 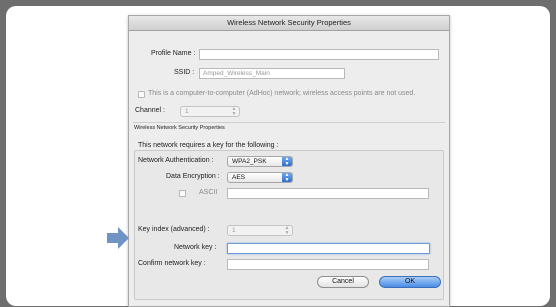 What do you see at coordinates (176, 160) in the screenshot?
I see `network-authentication-label: Network Authentication :` at bounding box center [176, 160].